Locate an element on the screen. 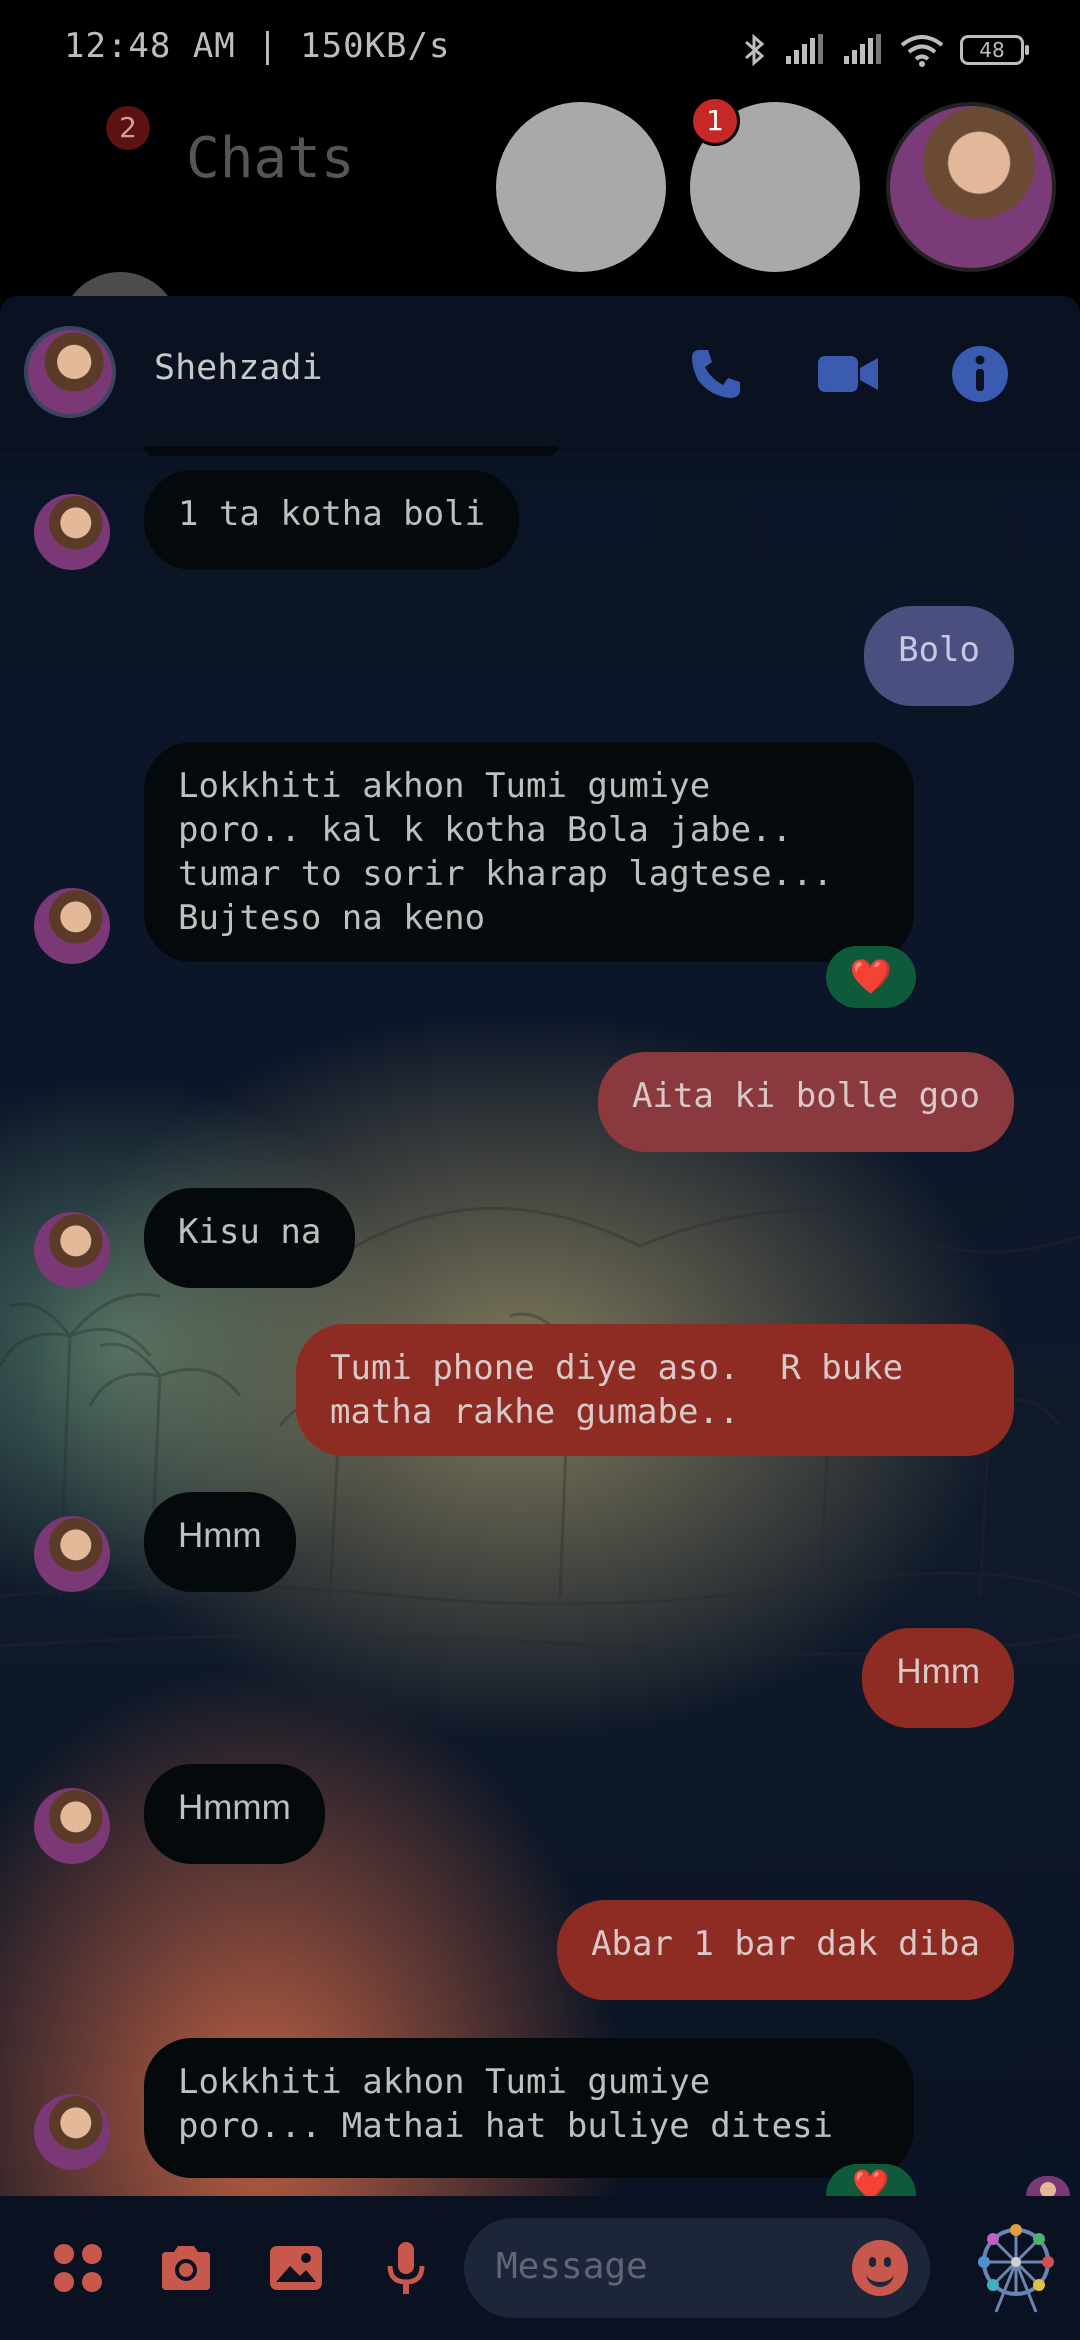 This screenshot has height=2340, width=1080. microphone-icon is located at coordinates (406, 2268).